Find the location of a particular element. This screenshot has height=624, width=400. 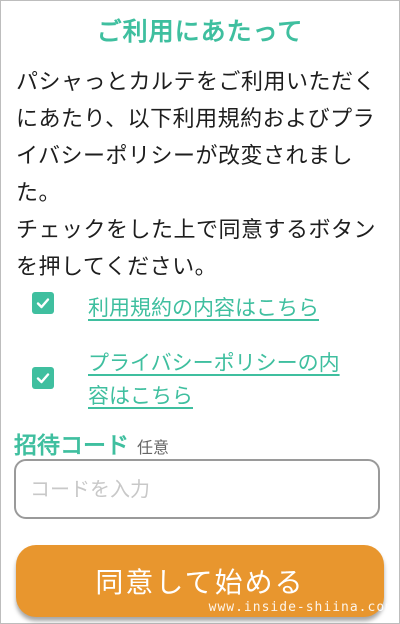

terms-agreement-row: 利用規約の内容はこちら is located at coordinates (195, 308).